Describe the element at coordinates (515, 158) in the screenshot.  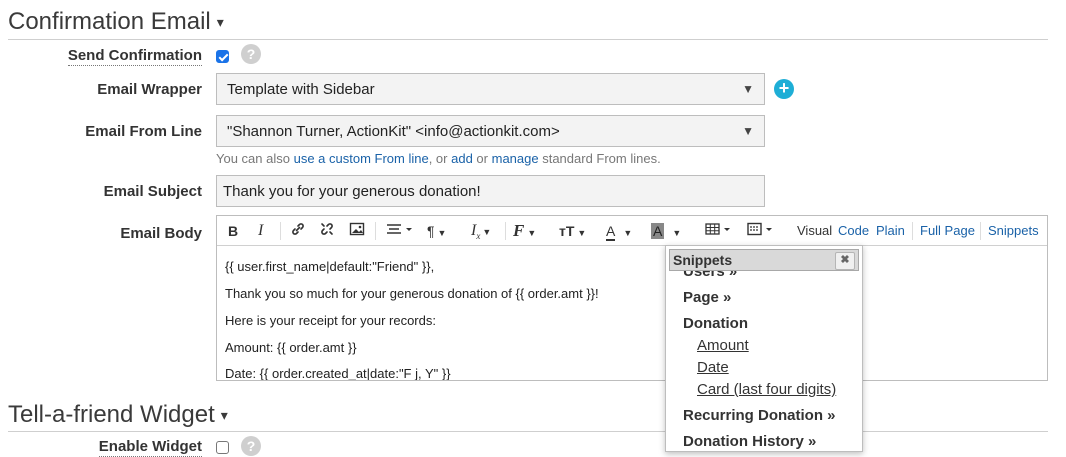
I see `manage-from-lines-link: manage` at that location.